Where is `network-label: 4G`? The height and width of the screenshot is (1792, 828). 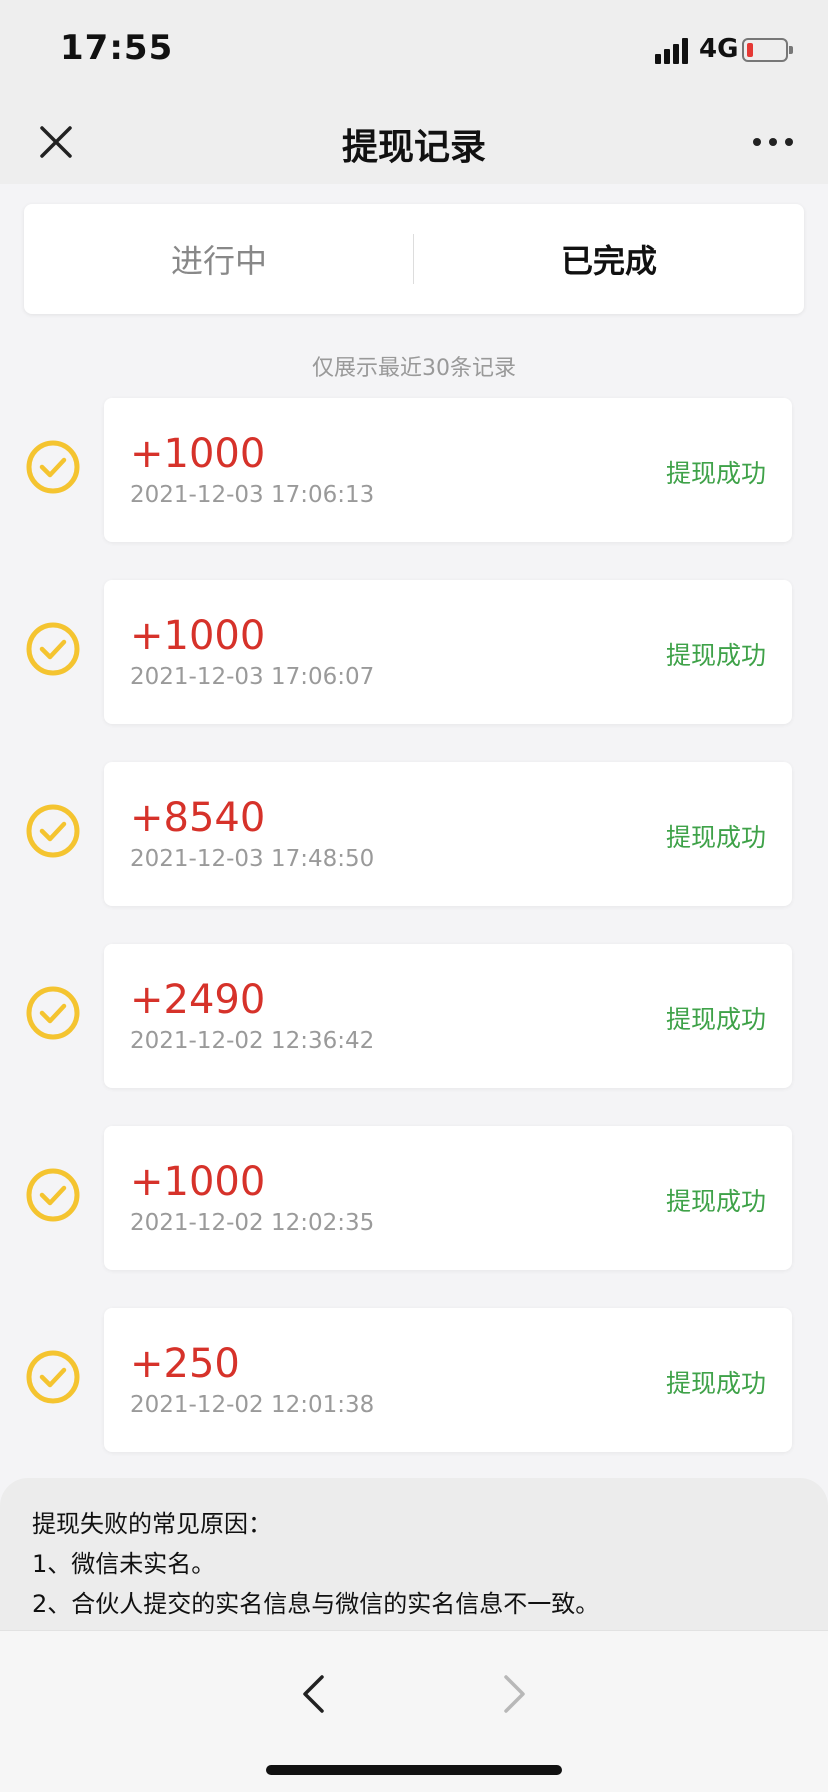 network-label: 4G is located at coordinates (719, 49).